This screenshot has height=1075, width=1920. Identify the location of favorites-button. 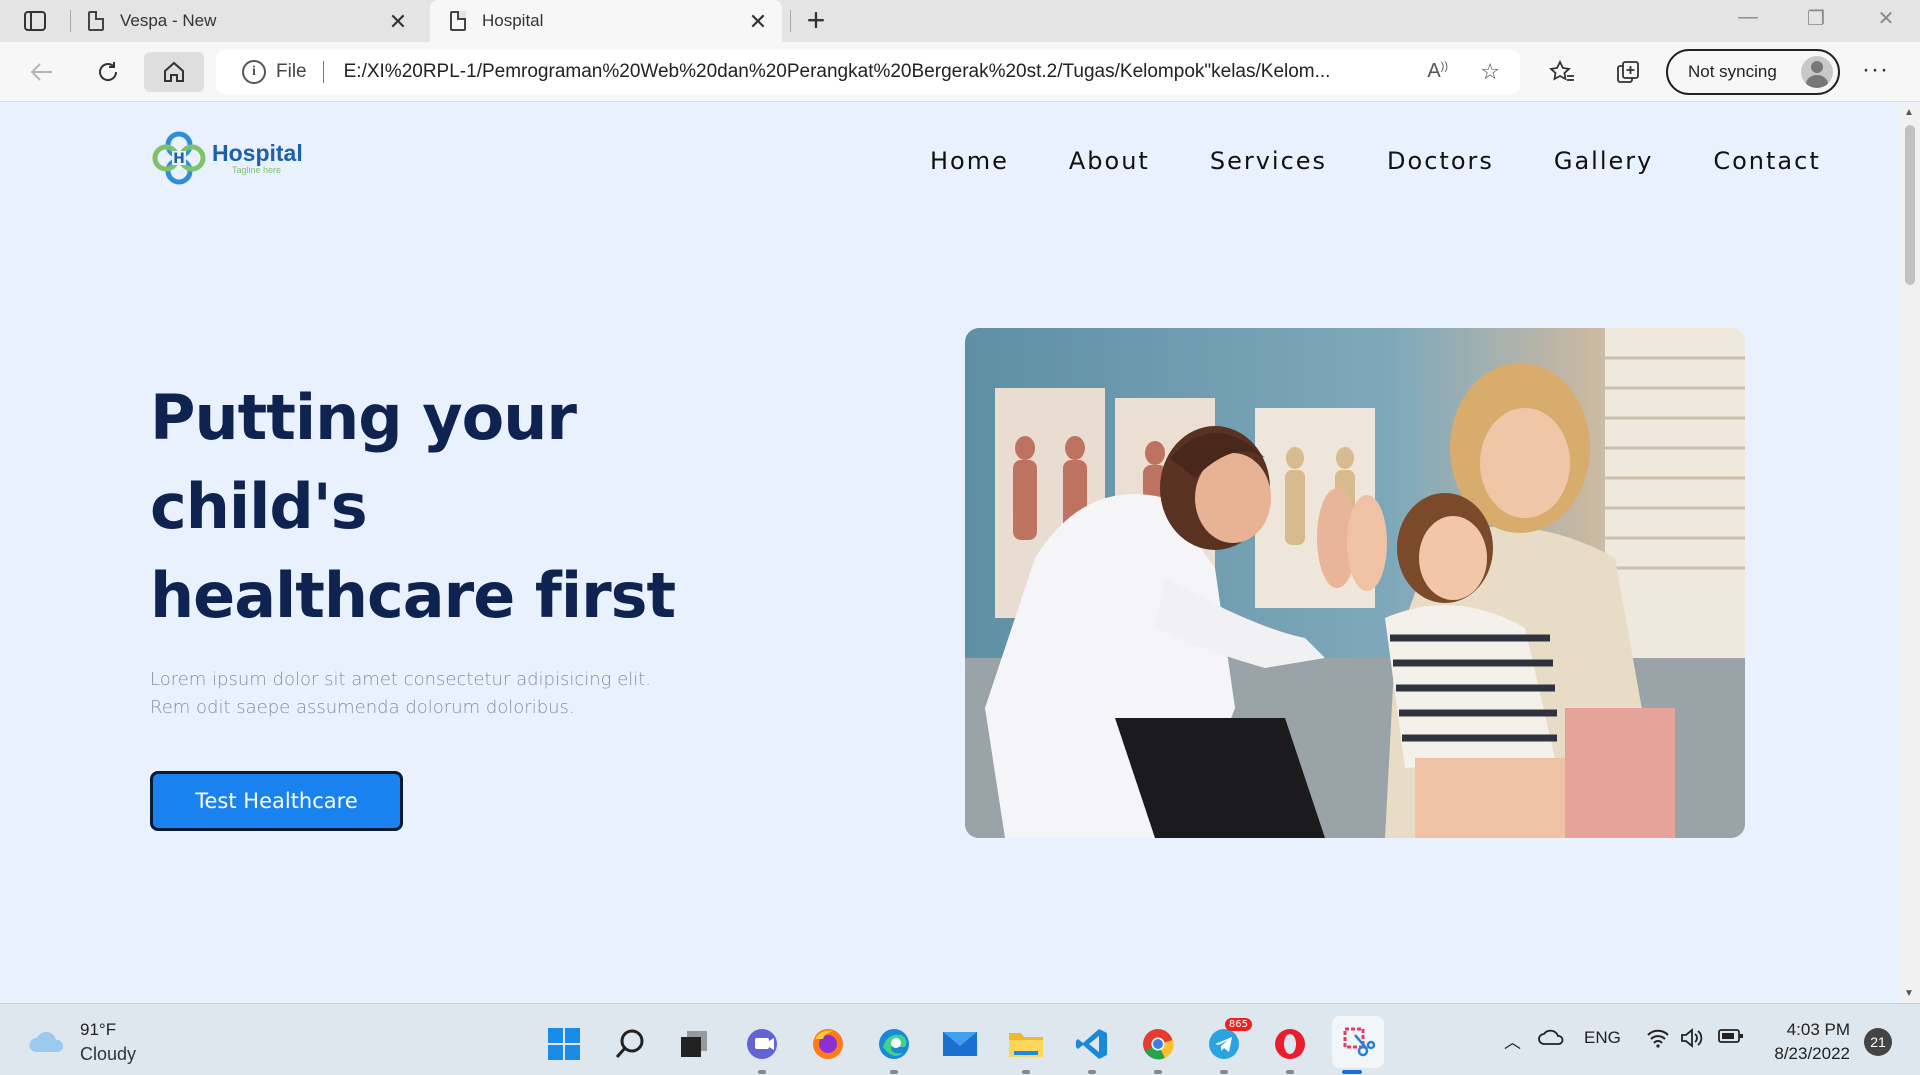
(1562, 72).